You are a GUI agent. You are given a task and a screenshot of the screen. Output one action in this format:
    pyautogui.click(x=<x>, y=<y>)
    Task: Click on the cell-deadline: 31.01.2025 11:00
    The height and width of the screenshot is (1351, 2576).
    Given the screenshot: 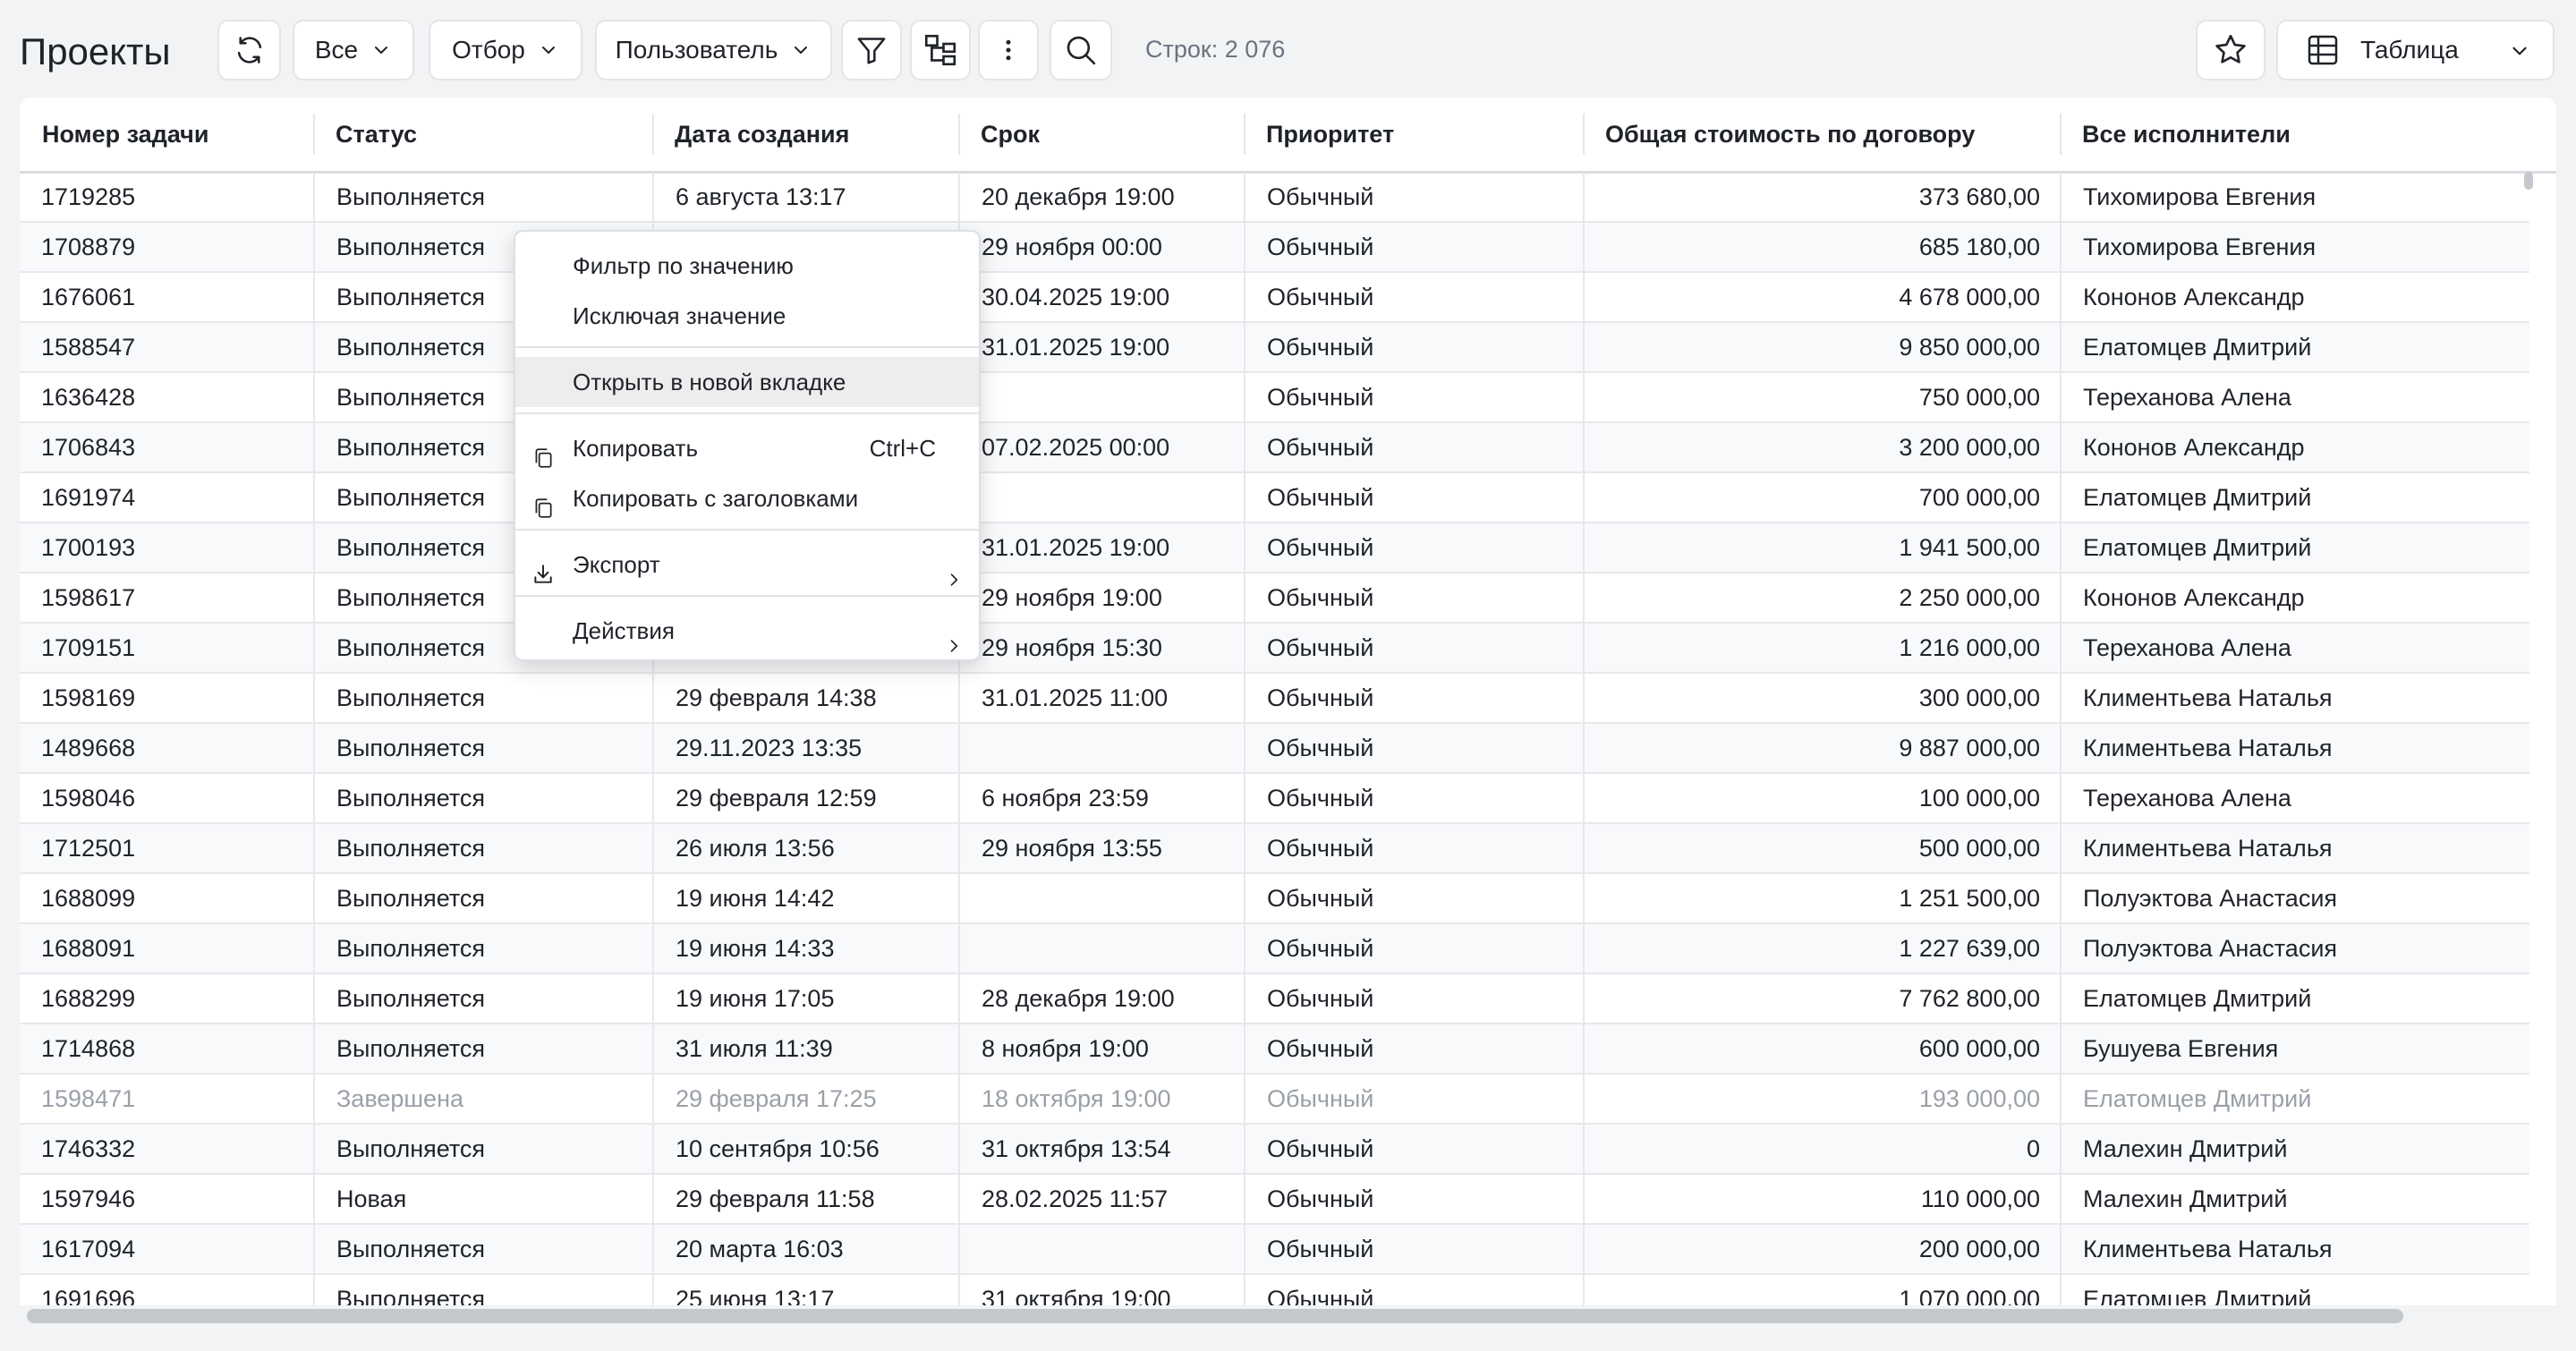 What is the action you would take?
    pyautogui.click(x=1101, y=698)
    